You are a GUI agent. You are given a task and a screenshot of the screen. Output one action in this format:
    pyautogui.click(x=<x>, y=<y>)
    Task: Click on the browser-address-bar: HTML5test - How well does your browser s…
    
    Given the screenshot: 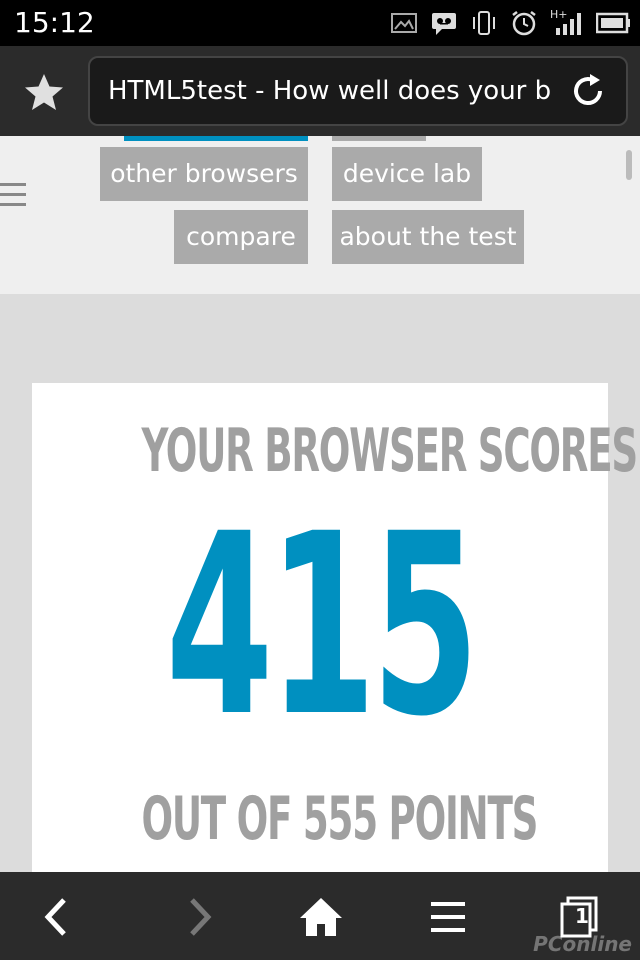 What is the action you would take?
    pyautogui.click(x=320, y=91)
    